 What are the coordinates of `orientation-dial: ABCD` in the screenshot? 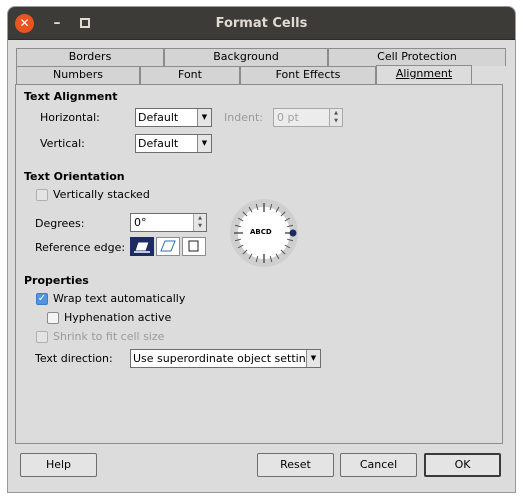 It's located at (264, 233).